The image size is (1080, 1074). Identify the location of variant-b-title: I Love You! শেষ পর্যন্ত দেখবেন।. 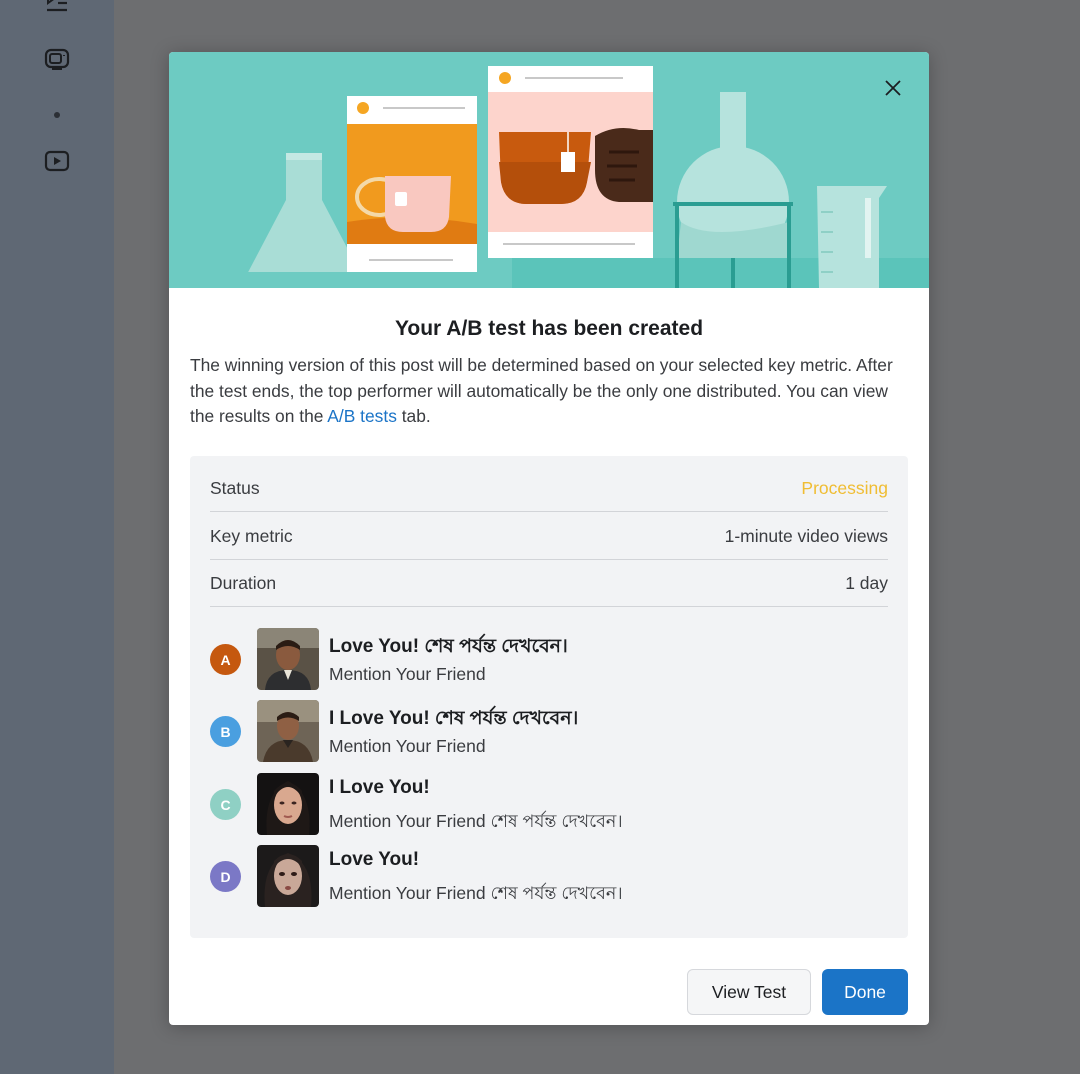
(454, 718).